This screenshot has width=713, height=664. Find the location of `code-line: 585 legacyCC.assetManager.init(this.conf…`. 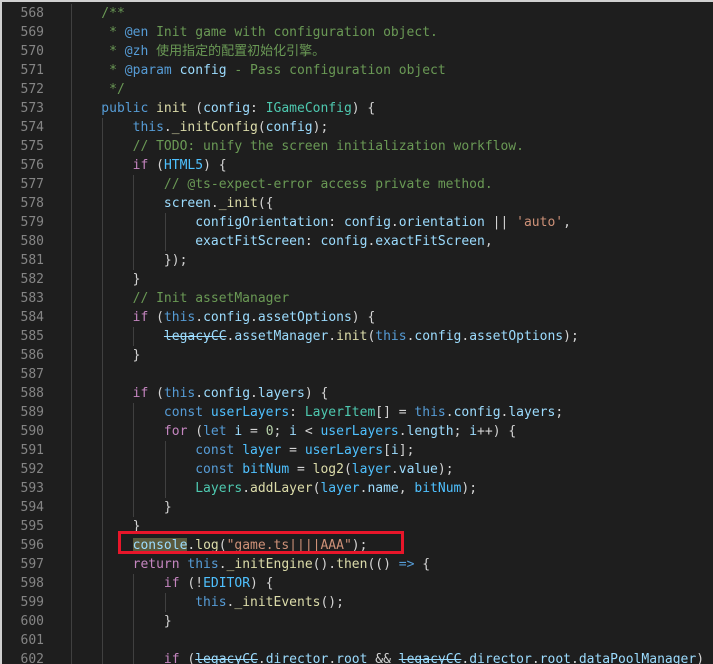

code-line: 585 legacyCC.assetManager.init(this.conf… is located at coordinates (357, 336).